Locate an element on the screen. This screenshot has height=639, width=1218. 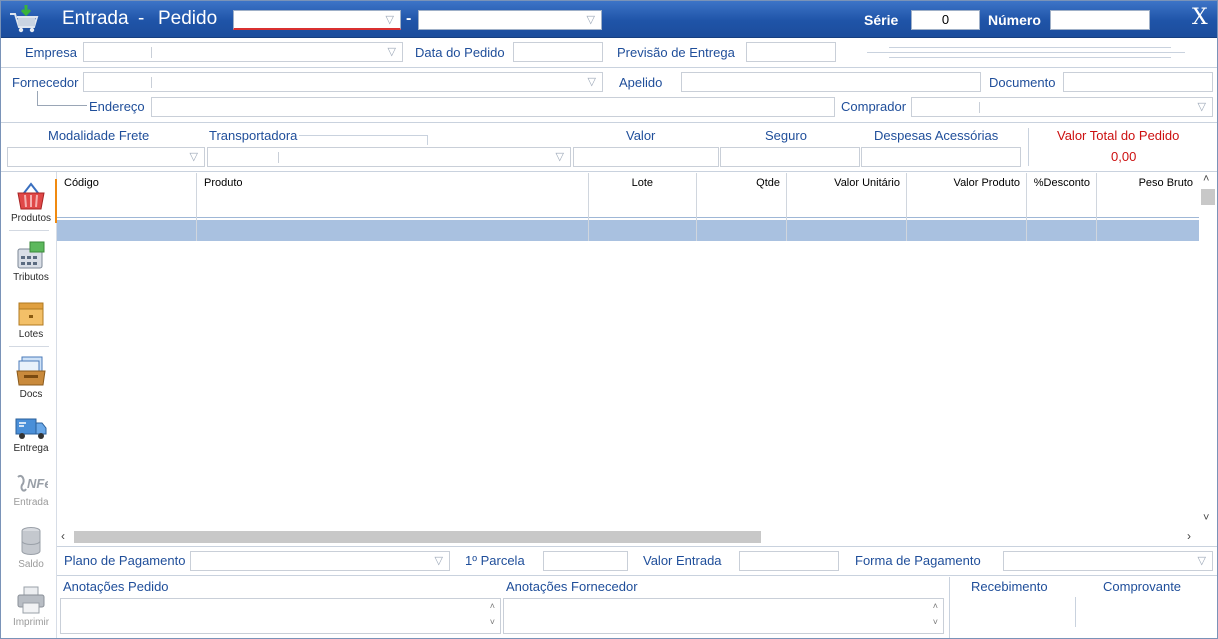
sidebar-item-entrega: Entrega is located at coordinates (31, 434).